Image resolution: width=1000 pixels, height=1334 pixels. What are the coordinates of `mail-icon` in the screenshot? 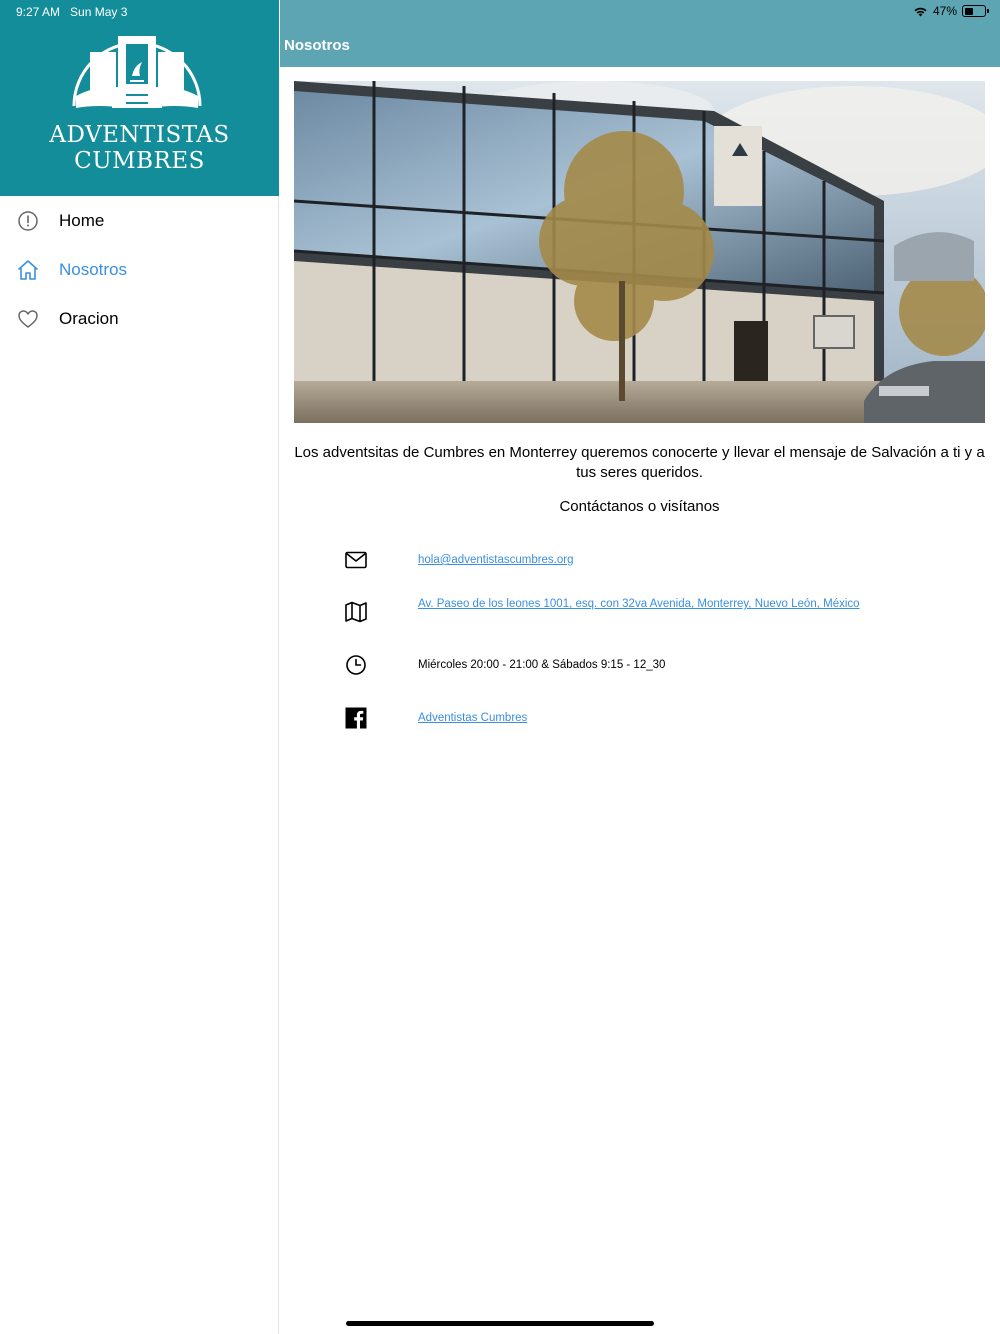 It's located at (356, 560).